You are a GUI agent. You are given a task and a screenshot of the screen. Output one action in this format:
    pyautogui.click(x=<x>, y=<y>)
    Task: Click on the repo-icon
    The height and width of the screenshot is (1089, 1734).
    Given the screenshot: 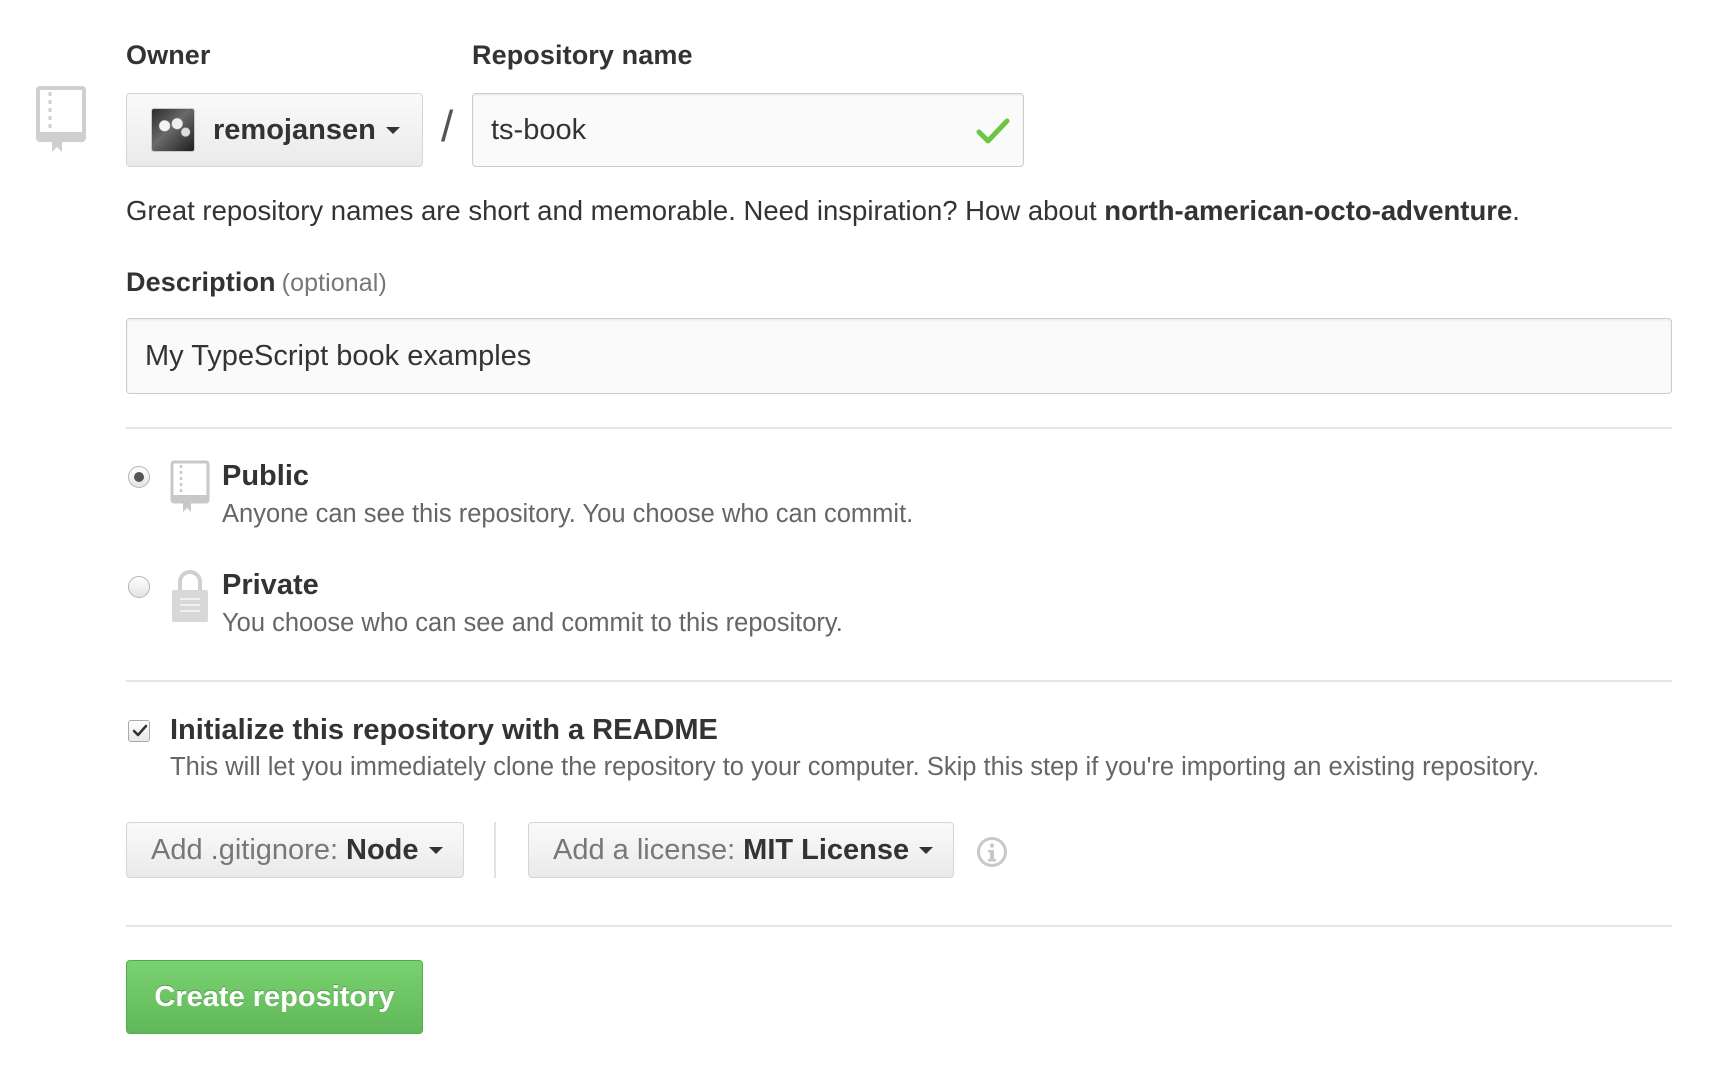 What is the action you would take?
    pyautogui.click(x=190, y=486)
    